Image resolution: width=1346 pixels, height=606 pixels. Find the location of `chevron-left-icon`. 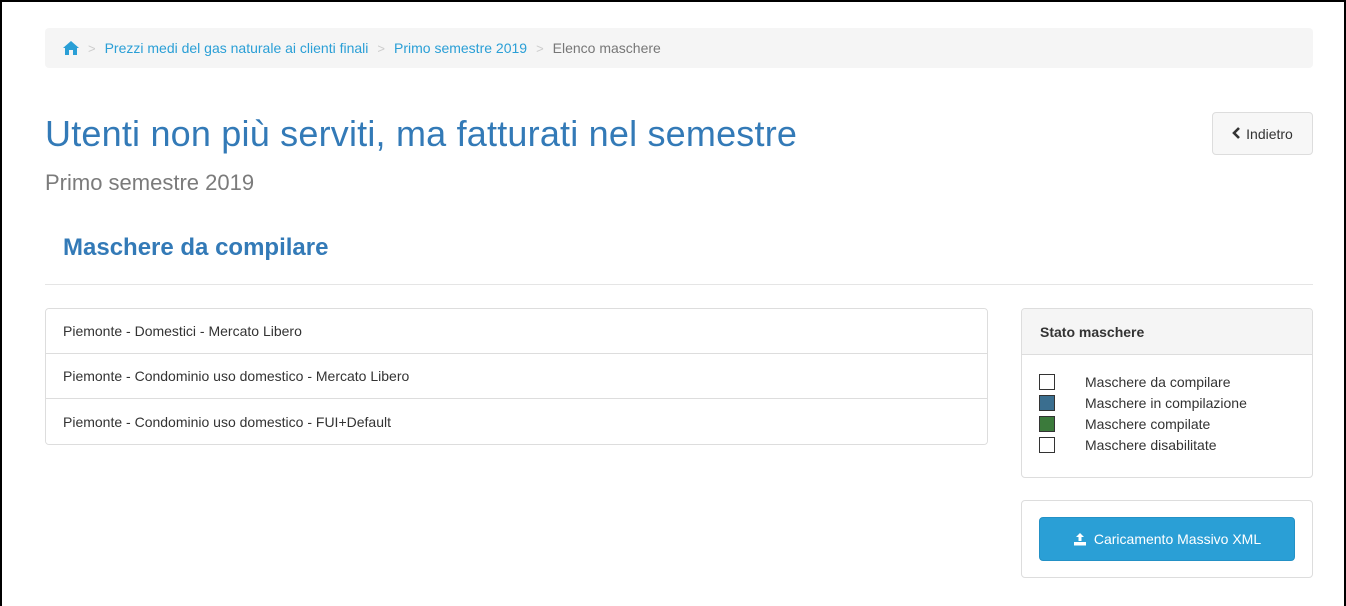

chevron-left-icon is located at coordinates (1236, 134).